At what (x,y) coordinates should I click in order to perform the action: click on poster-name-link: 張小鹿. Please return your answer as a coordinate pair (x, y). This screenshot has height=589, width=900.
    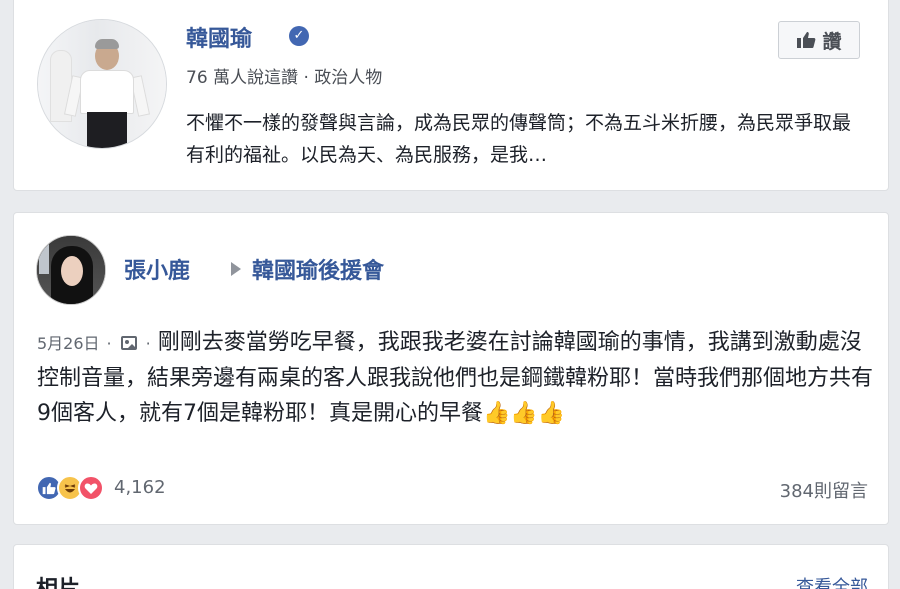
    Looking at the image, I should click on (157, 269).